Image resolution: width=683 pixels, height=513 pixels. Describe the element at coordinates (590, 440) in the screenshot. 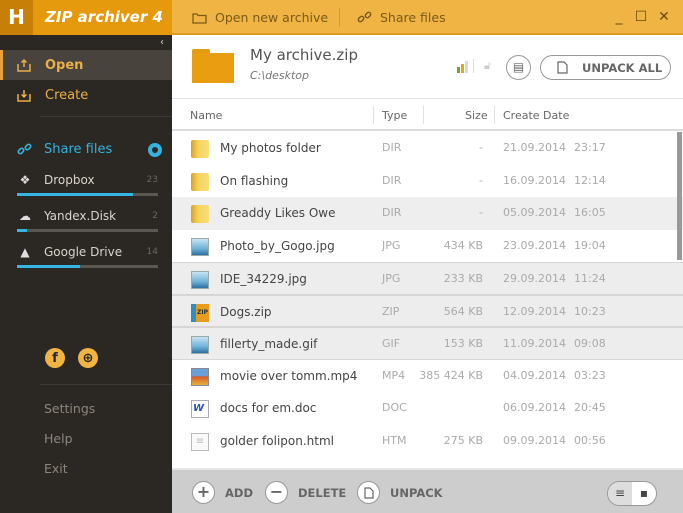

I see `file-time: 00:56` at that location.